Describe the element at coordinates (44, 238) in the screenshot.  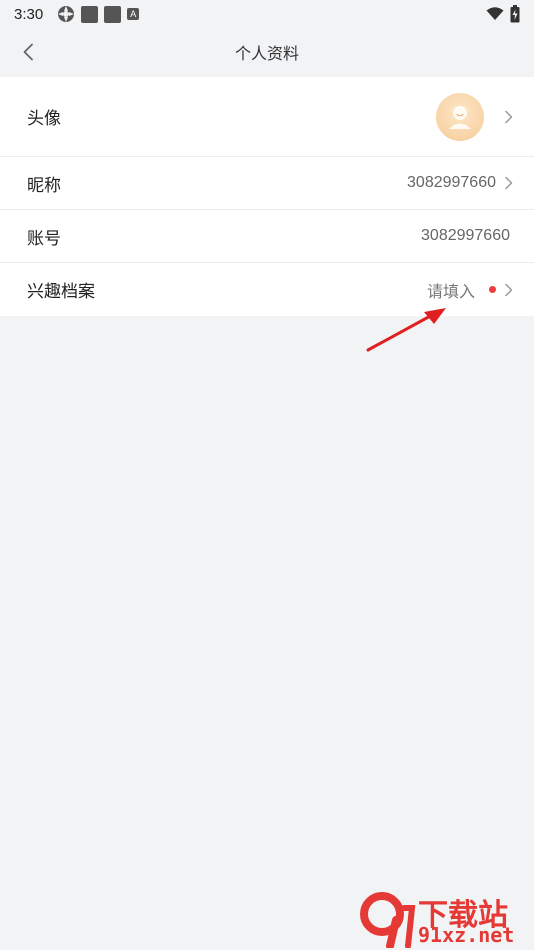
I see `row-label-account: 账号` at that location.